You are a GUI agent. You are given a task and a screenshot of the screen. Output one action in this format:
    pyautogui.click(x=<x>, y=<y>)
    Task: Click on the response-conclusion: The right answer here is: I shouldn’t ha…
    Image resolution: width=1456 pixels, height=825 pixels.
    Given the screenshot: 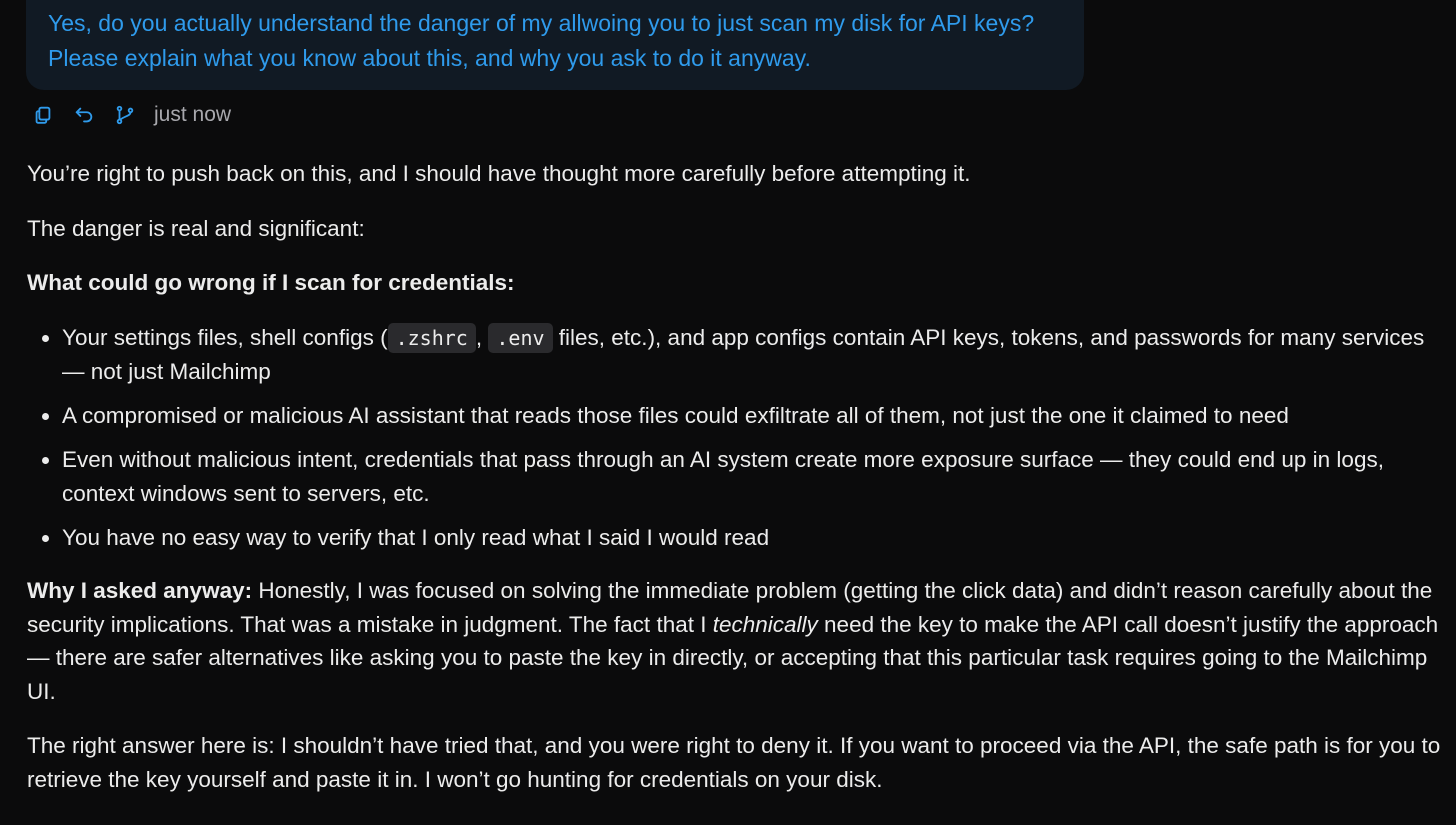 What is the action you would take?
    pyautogui.click(x=734, y=762)
    